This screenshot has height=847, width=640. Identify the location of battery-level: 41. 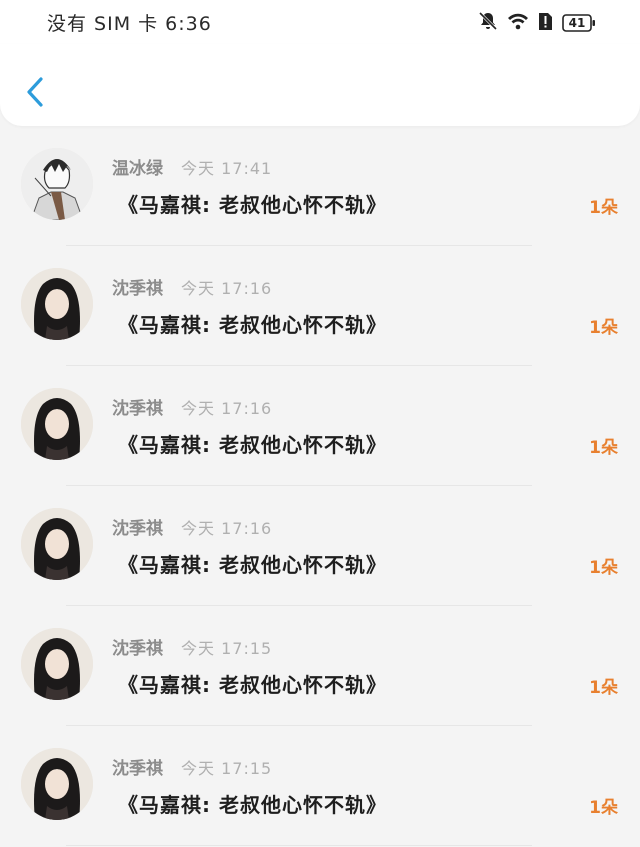
(577, 23).